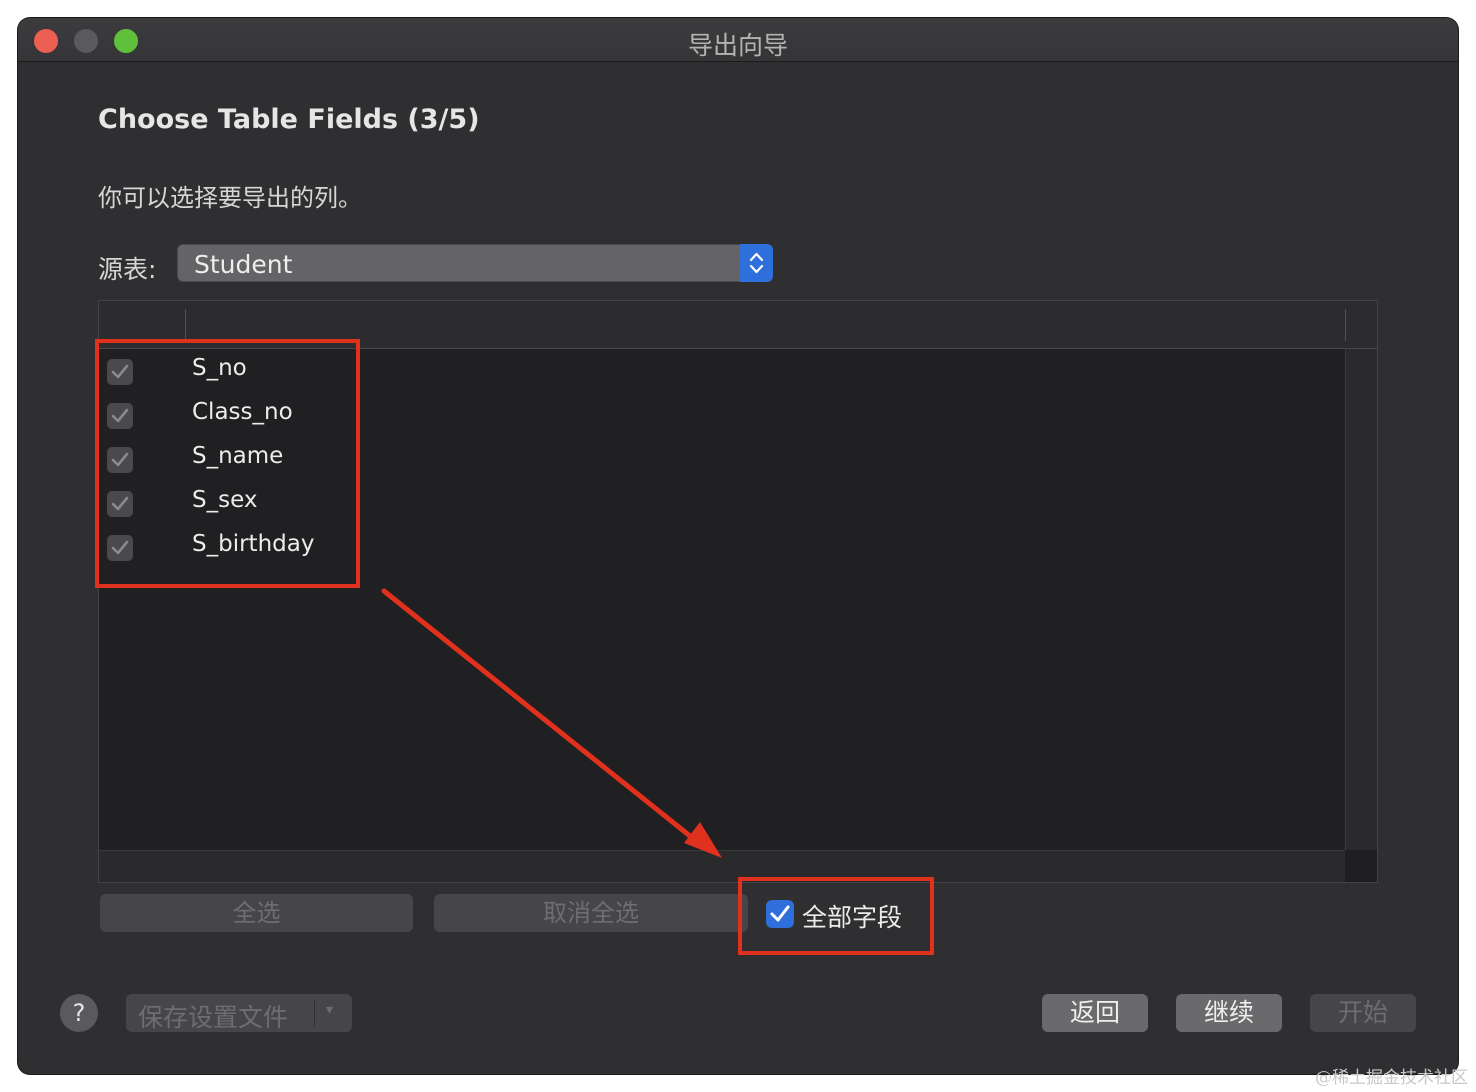  I want to click on table-row: S_birthday, so click(722, 547).